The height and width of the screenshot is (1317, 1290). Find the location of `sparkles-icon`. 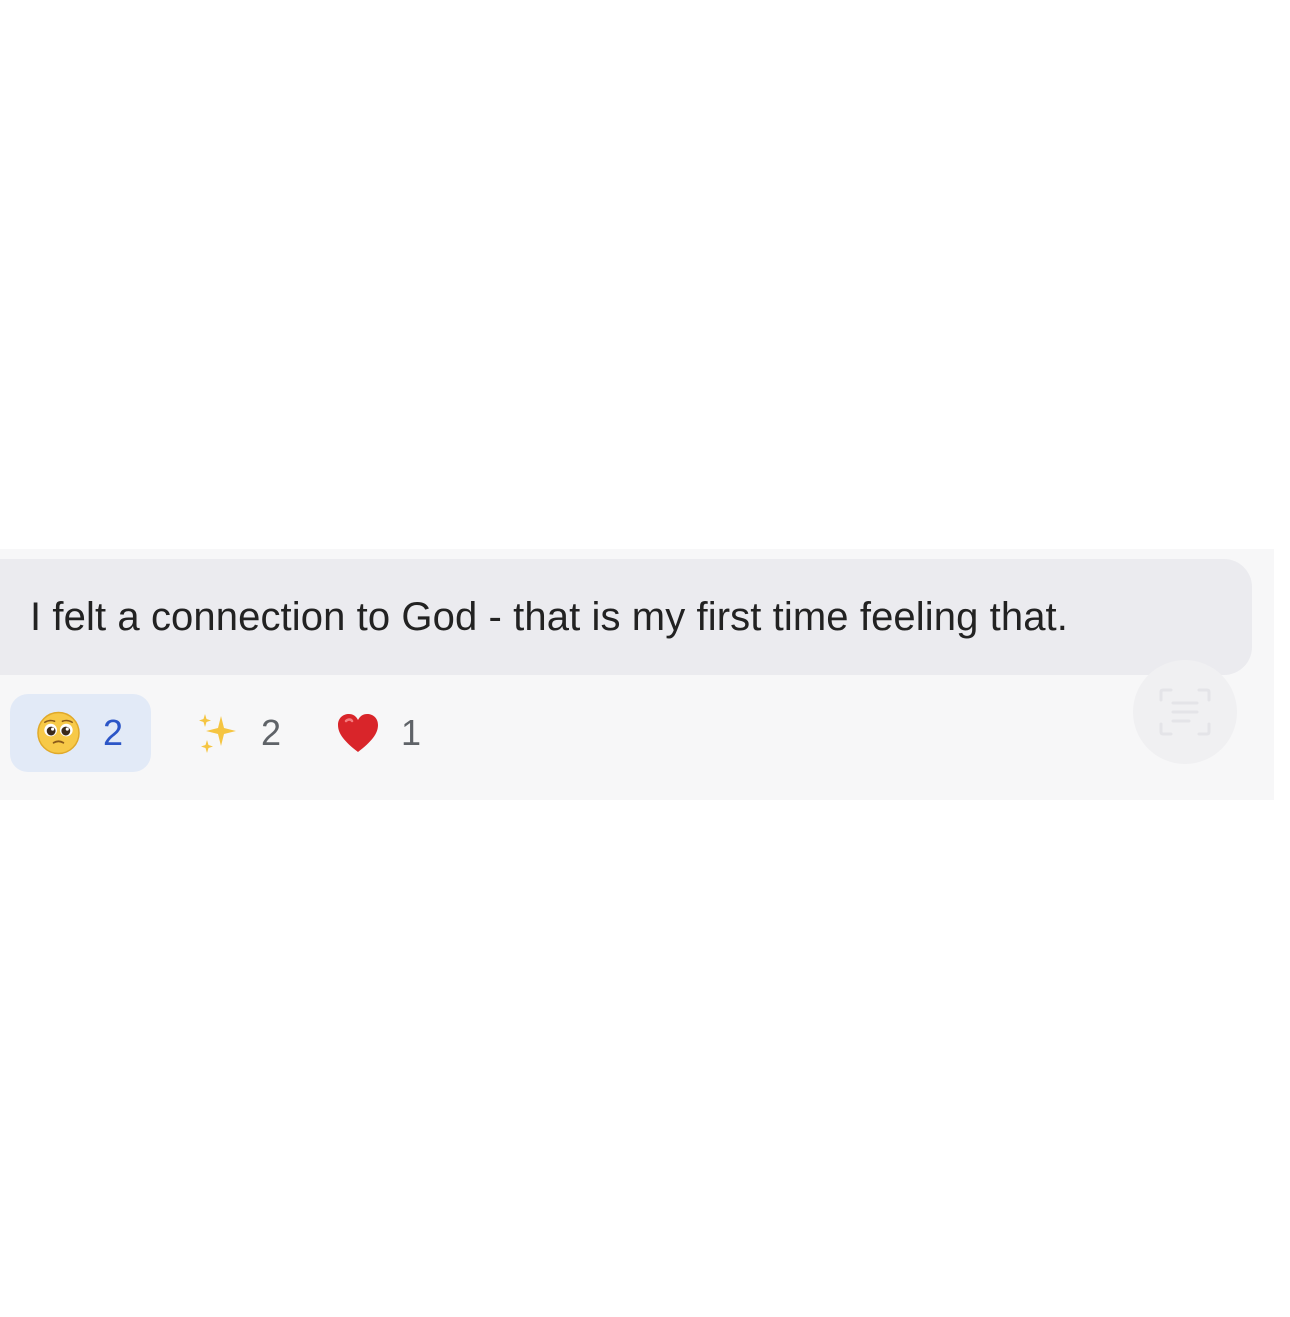

sparkles-icon is located at coordinates (217, 733).